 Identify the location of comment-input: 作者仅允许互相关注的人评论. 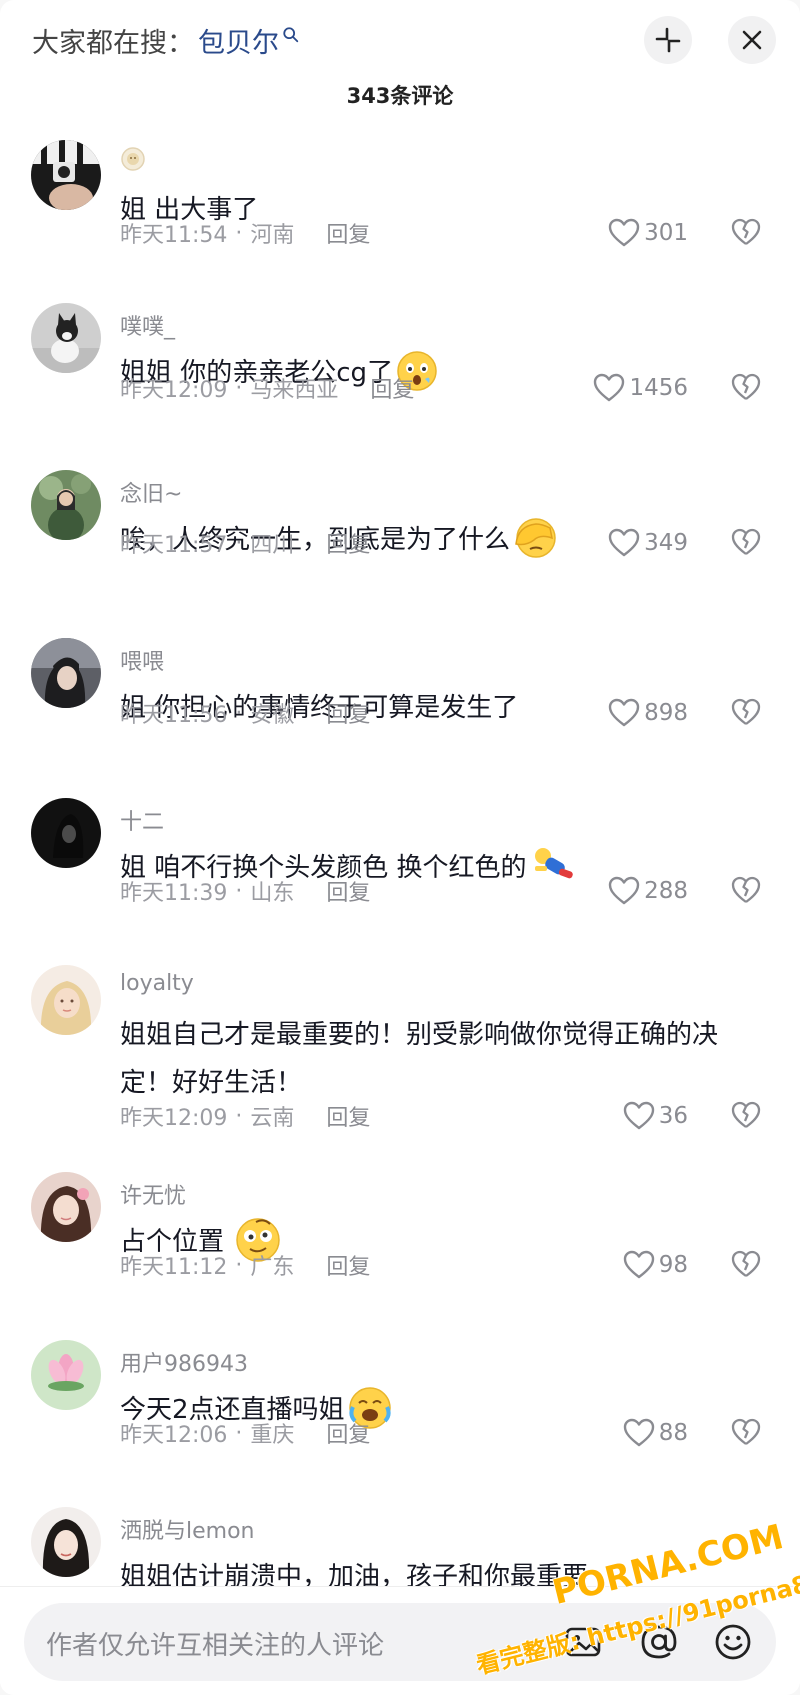
(400, 1642).